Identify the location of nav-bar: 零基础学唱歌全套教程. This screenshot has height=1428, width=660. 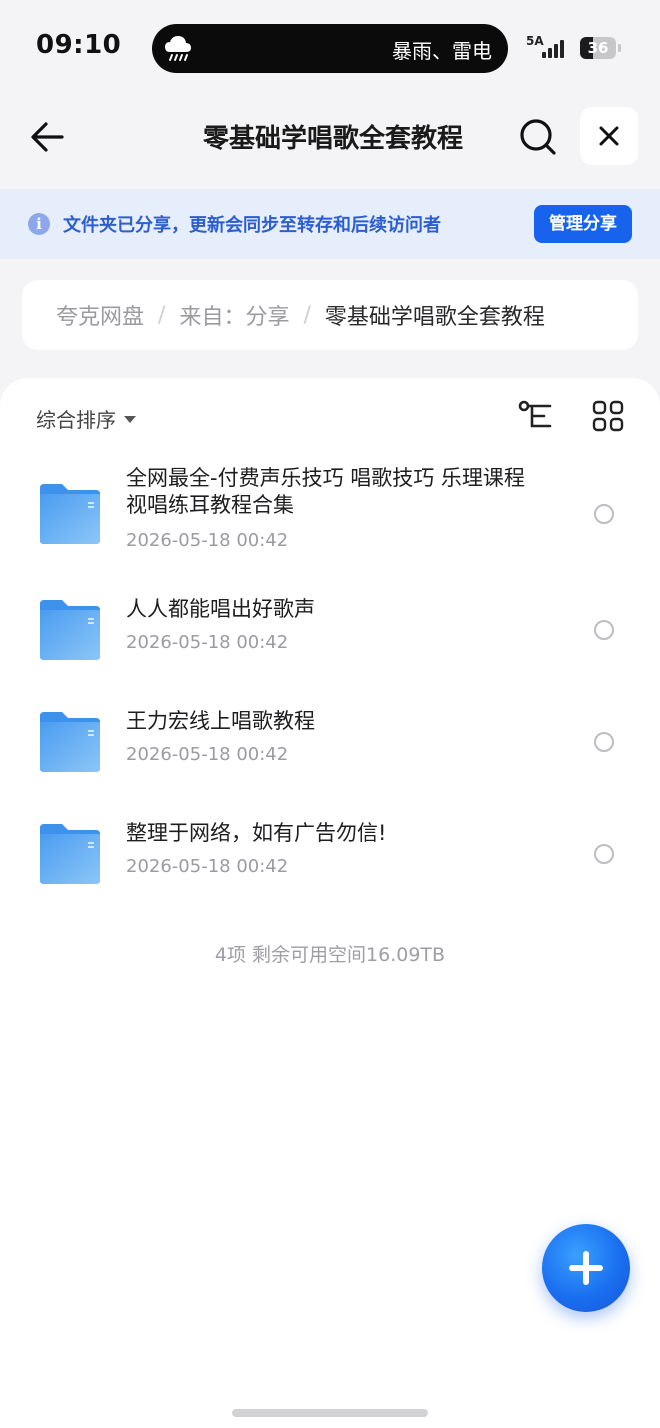
(330, 137).